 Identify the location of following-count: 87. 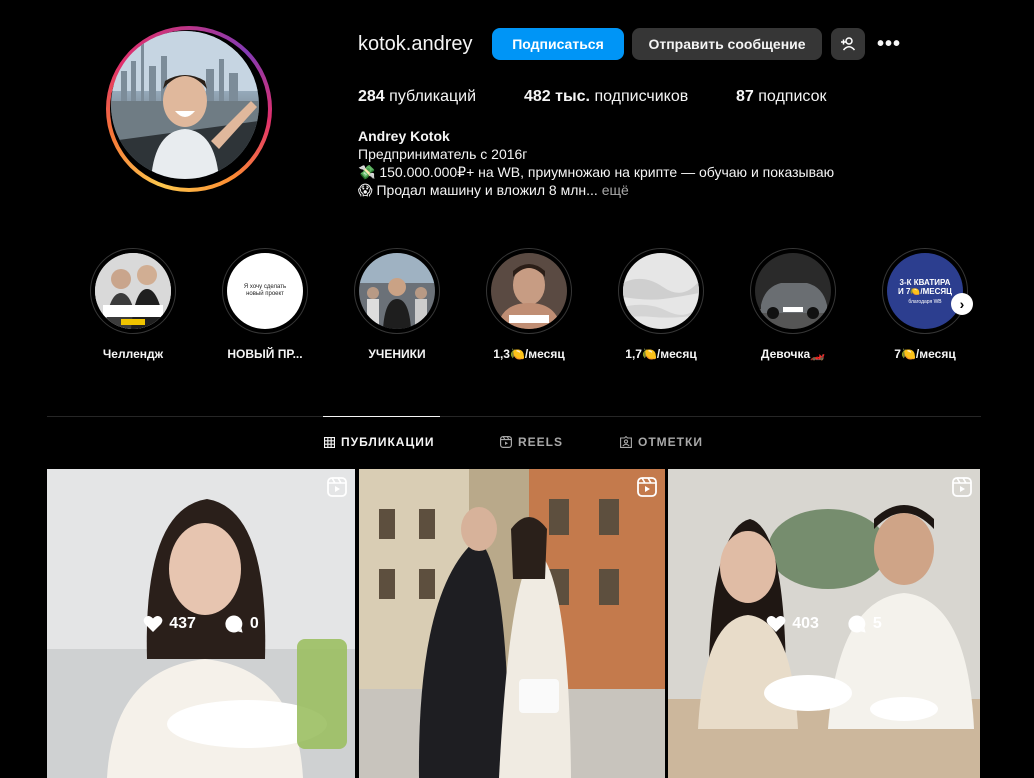
(745, 96).